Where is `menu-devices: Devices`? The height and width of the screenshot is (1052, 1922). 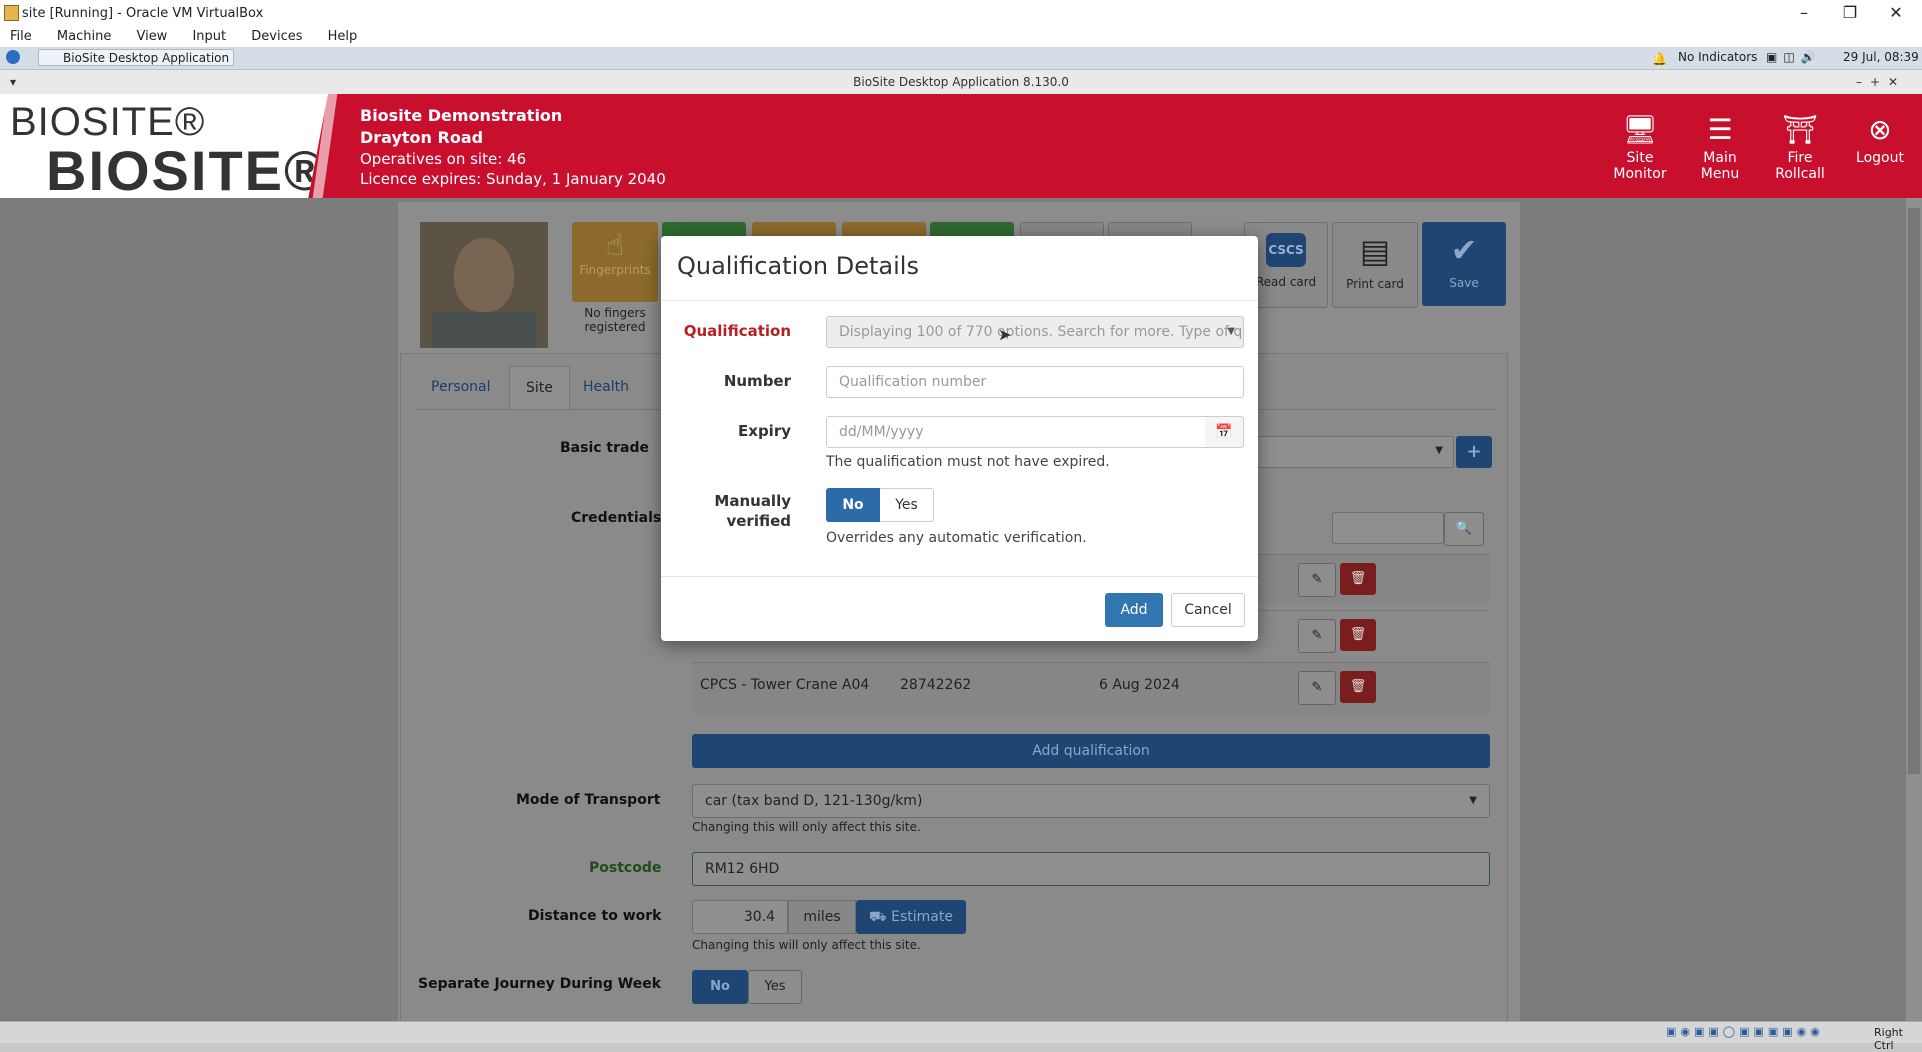 menu-devices: Devices is located at coordinates (276, 36).